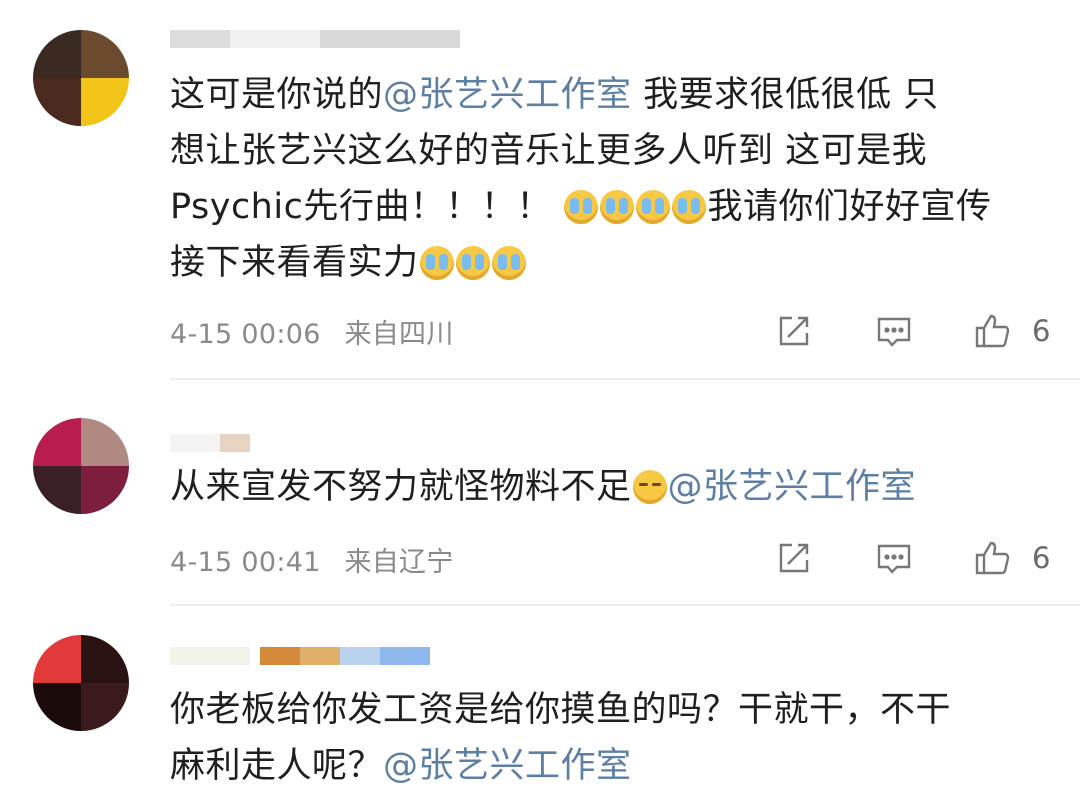 Image resolution: width=1080 pixels, height=801 pixels. Describe the element at coordinates (277, 95) in the screenshot. I see `comment-text-run: 这可是你说的` at that location.